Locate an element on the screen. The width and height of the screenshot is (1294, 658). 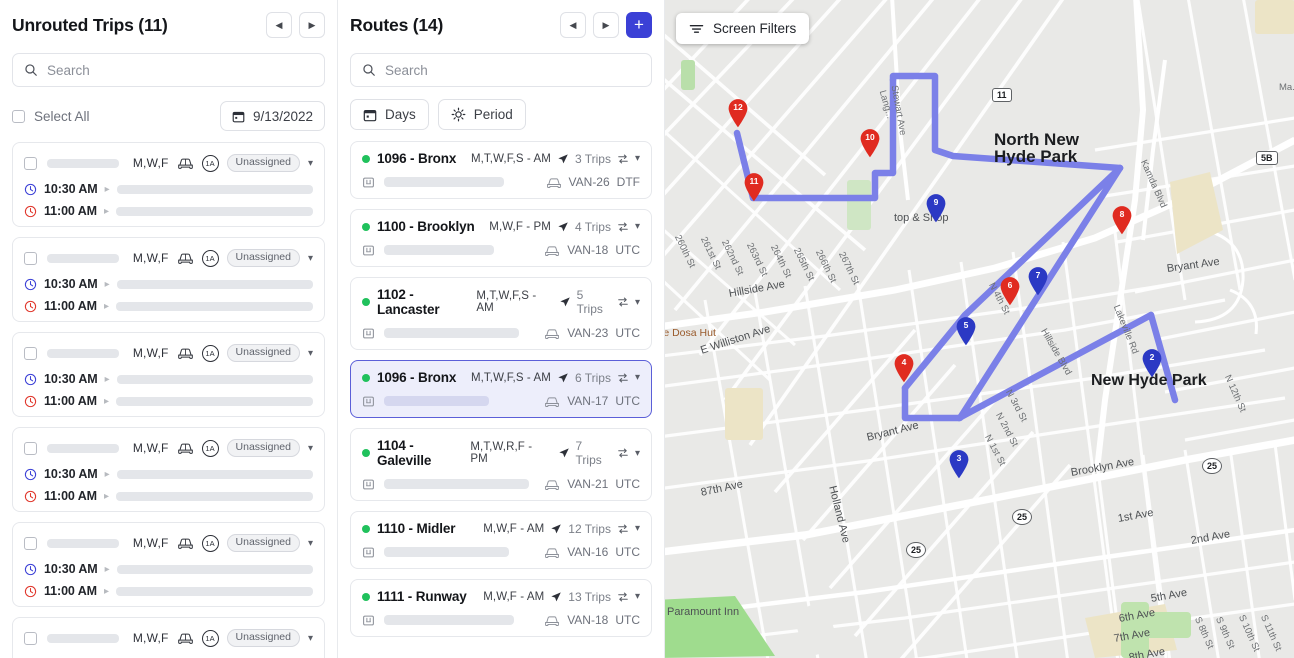
map-stop-number: 4 is located at coordinates (904, 362).